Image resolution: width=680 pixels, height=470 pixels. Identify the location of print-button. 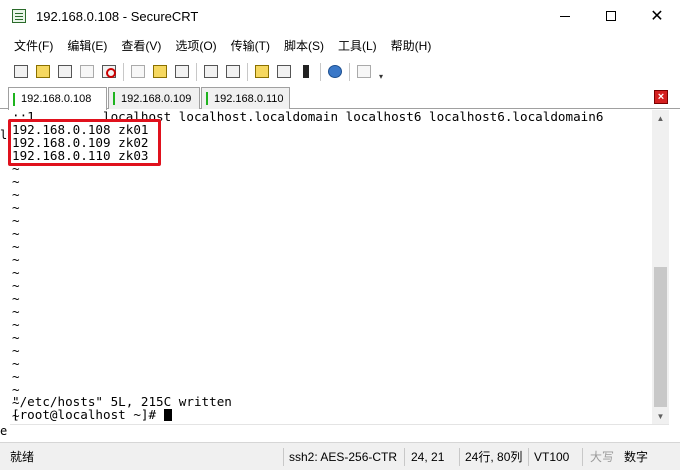
(211, 72).